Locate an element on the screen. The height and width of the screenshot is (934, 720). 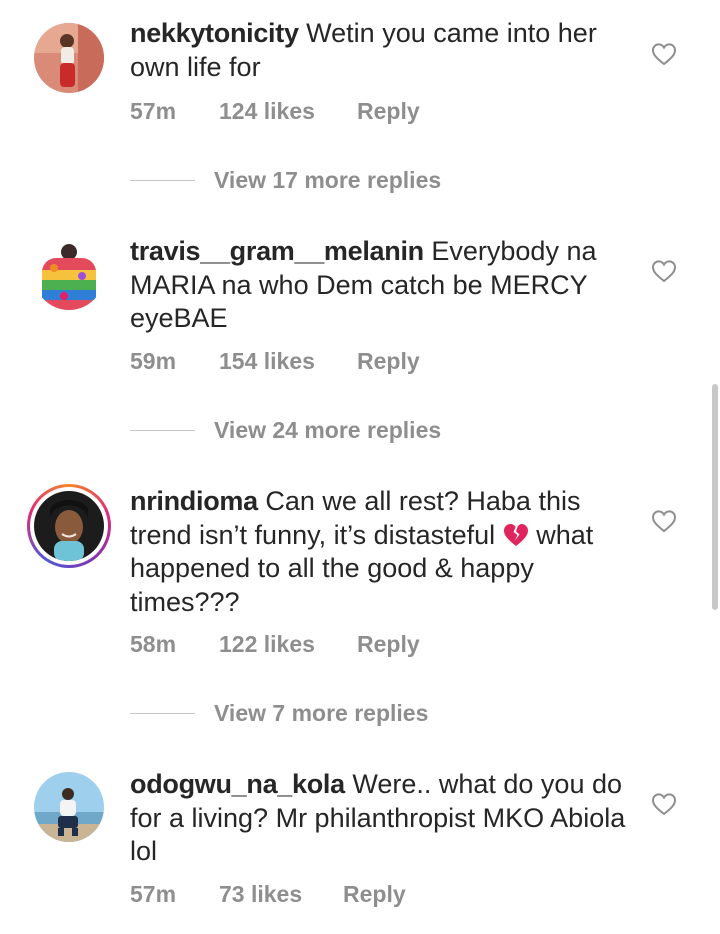
comment-likes: 122 likes is located at coordinates (288, 644).